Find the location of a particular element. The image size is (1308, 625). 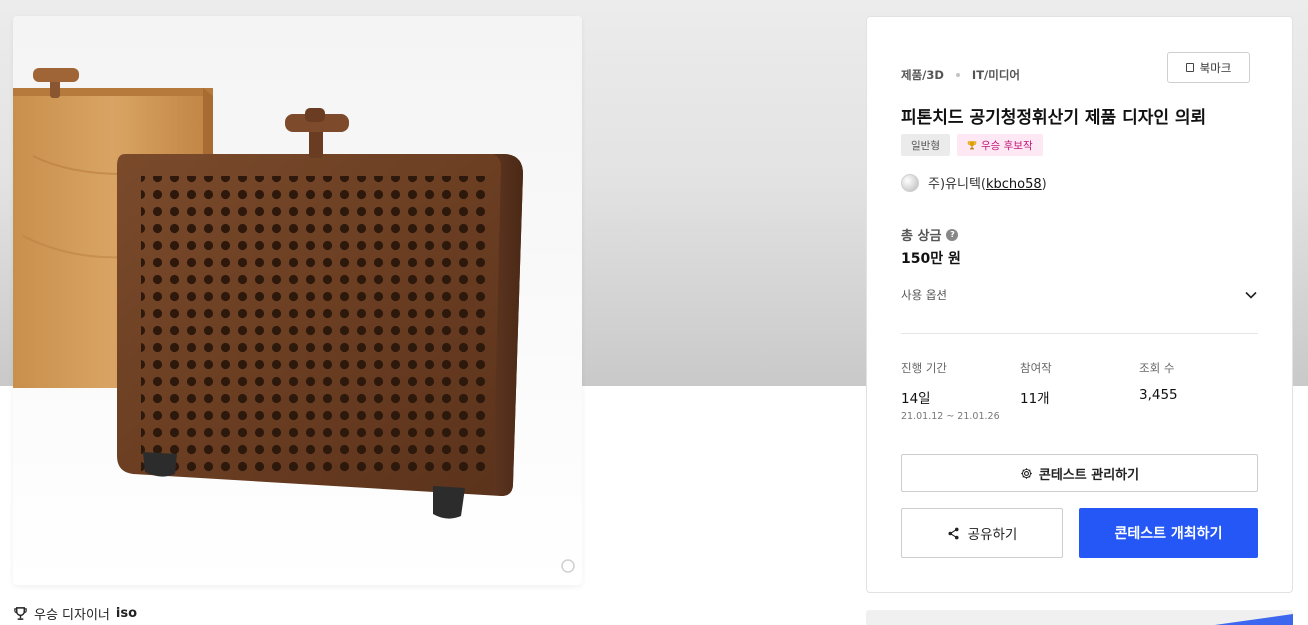

share-icon is located at coordinates (953, 533).